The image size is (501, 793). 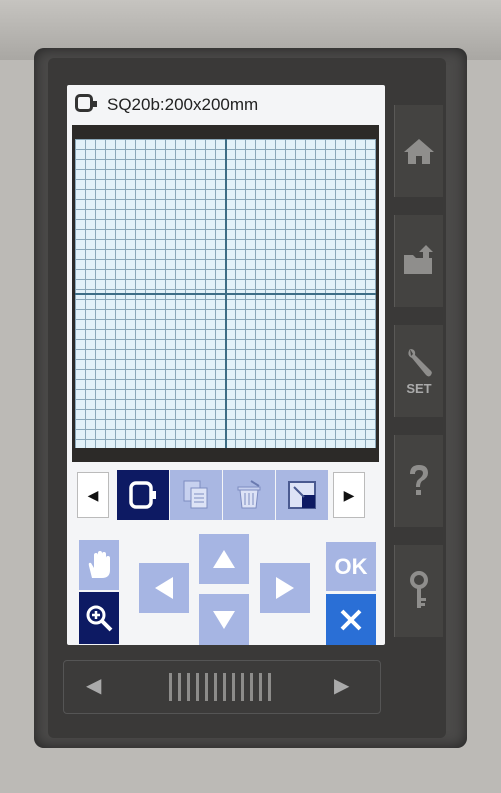 I want to click on copy-icon, so click(x=195, y=494).